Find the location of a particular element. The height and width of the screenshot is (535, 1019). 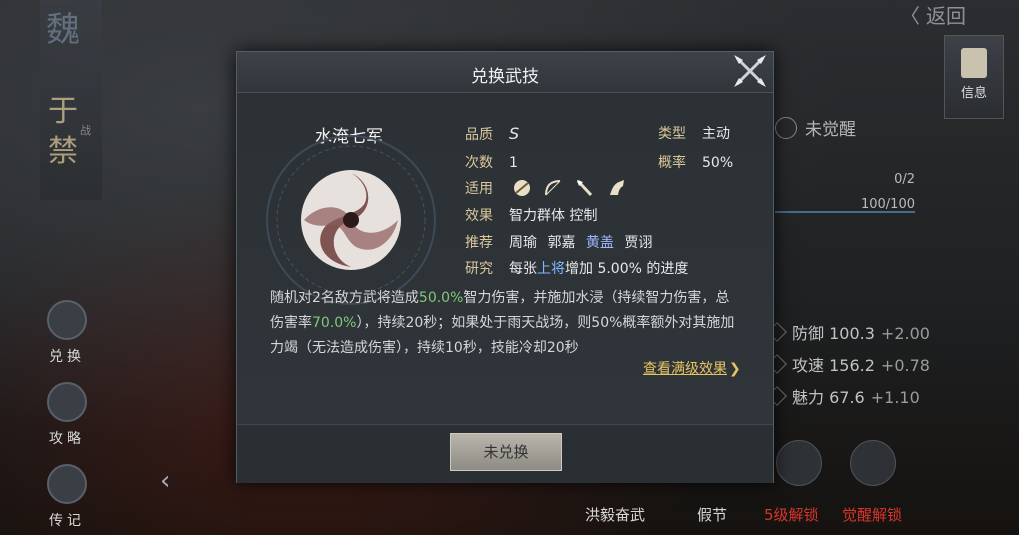

exchange-icon is located at coordinates (67, 320).